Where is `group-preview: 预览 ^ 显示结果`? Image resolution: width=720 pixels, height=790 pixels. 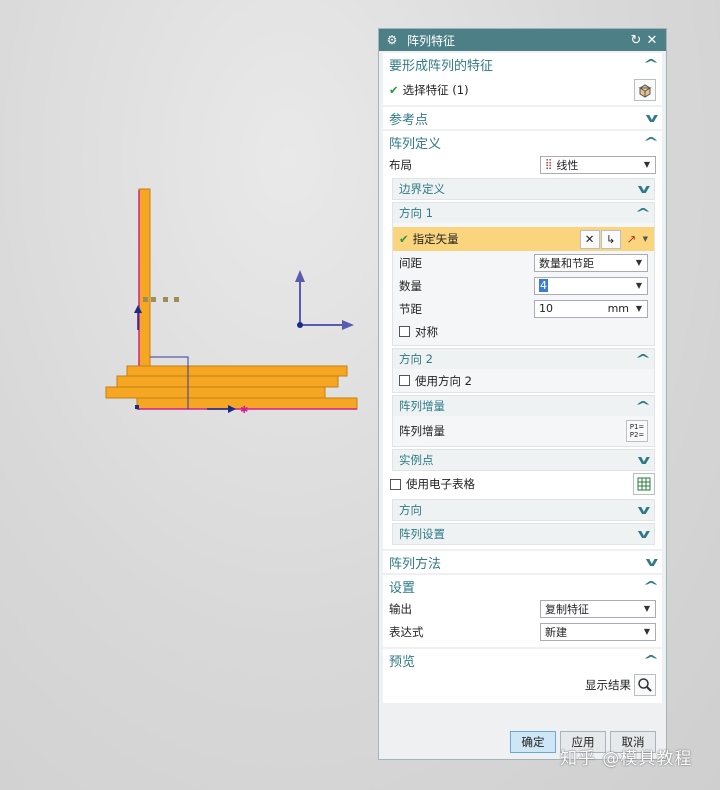 group-preview: 预览 ^ 显示结果 is located at coordinates (522, 676).